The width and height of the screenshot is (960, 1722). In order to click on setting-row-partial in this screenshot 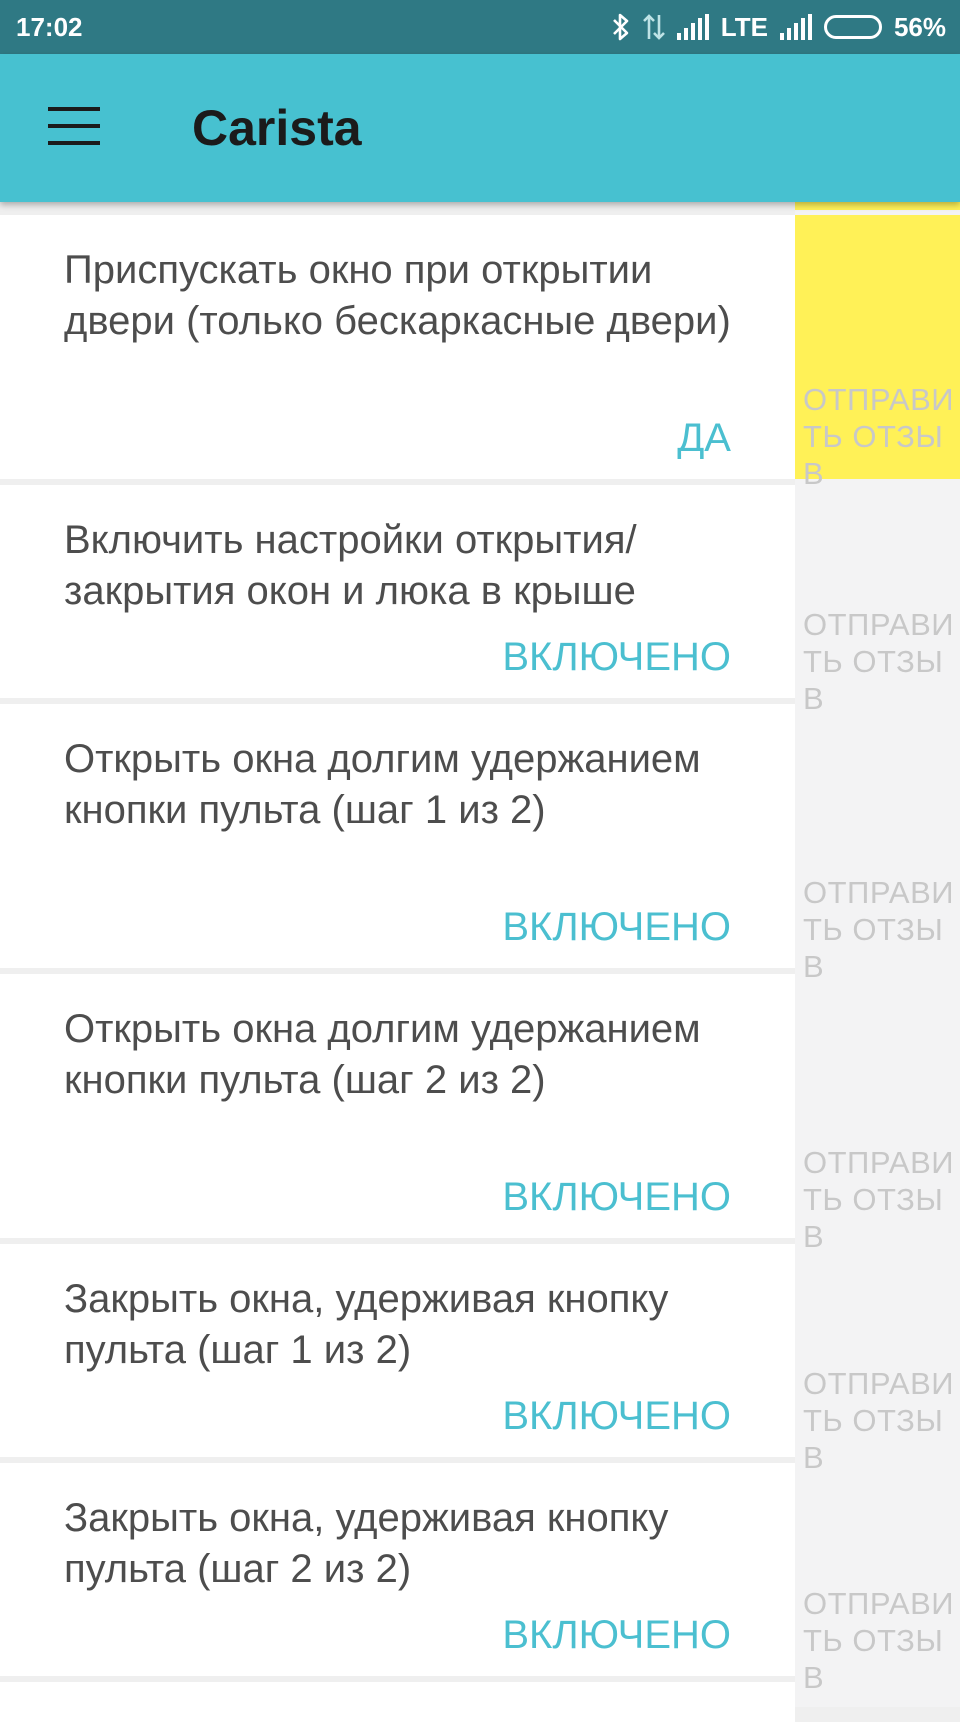, I will do `click(397, 1702)`.